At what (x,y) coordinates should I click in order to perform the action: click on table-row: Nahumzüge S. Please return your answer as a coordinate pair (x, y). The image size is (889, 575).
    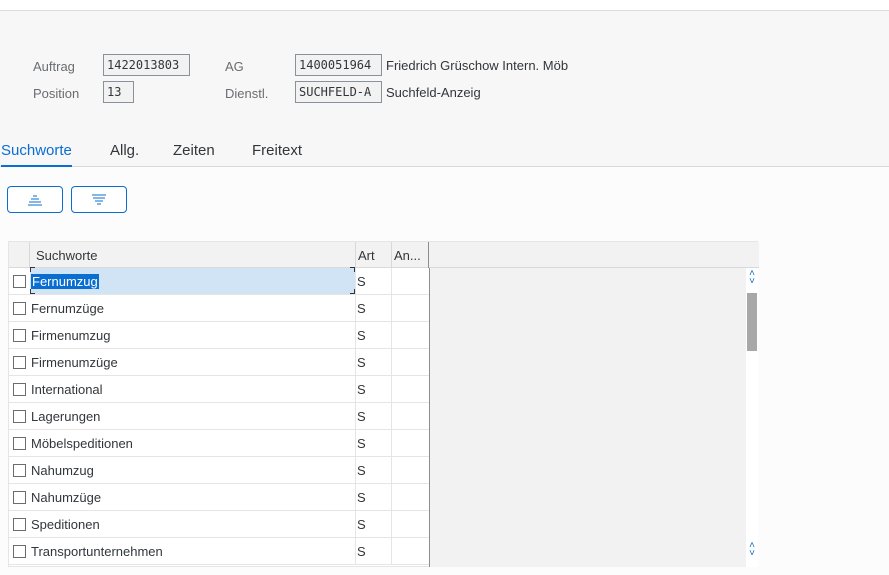
    Looking at the image, I should click on (219, 497).